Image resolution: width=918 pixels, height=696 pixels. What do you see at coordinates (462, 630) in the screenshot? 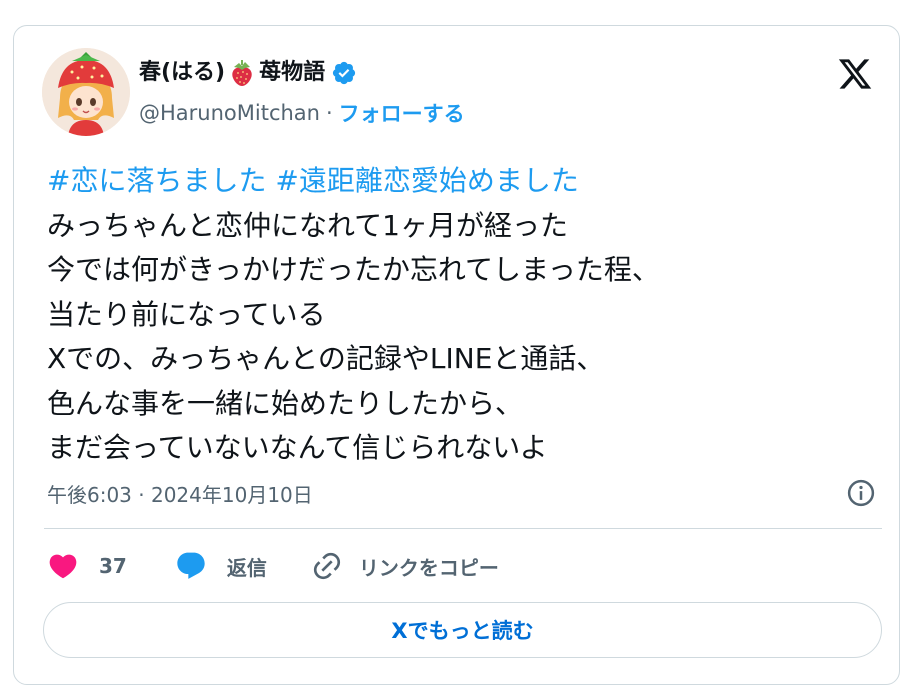
I see `read-more-button: Xでもっと読む` at bounding box center [462, 630].